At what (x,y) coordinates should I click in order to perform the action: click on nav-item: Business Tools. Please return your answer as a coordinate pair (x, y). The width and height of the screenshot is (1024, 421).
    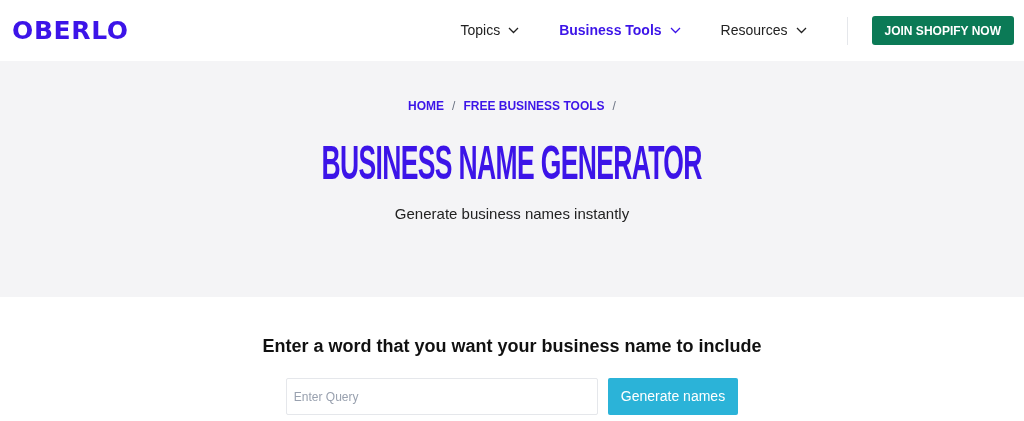
    Looking at the image, I should click on (620, 30).